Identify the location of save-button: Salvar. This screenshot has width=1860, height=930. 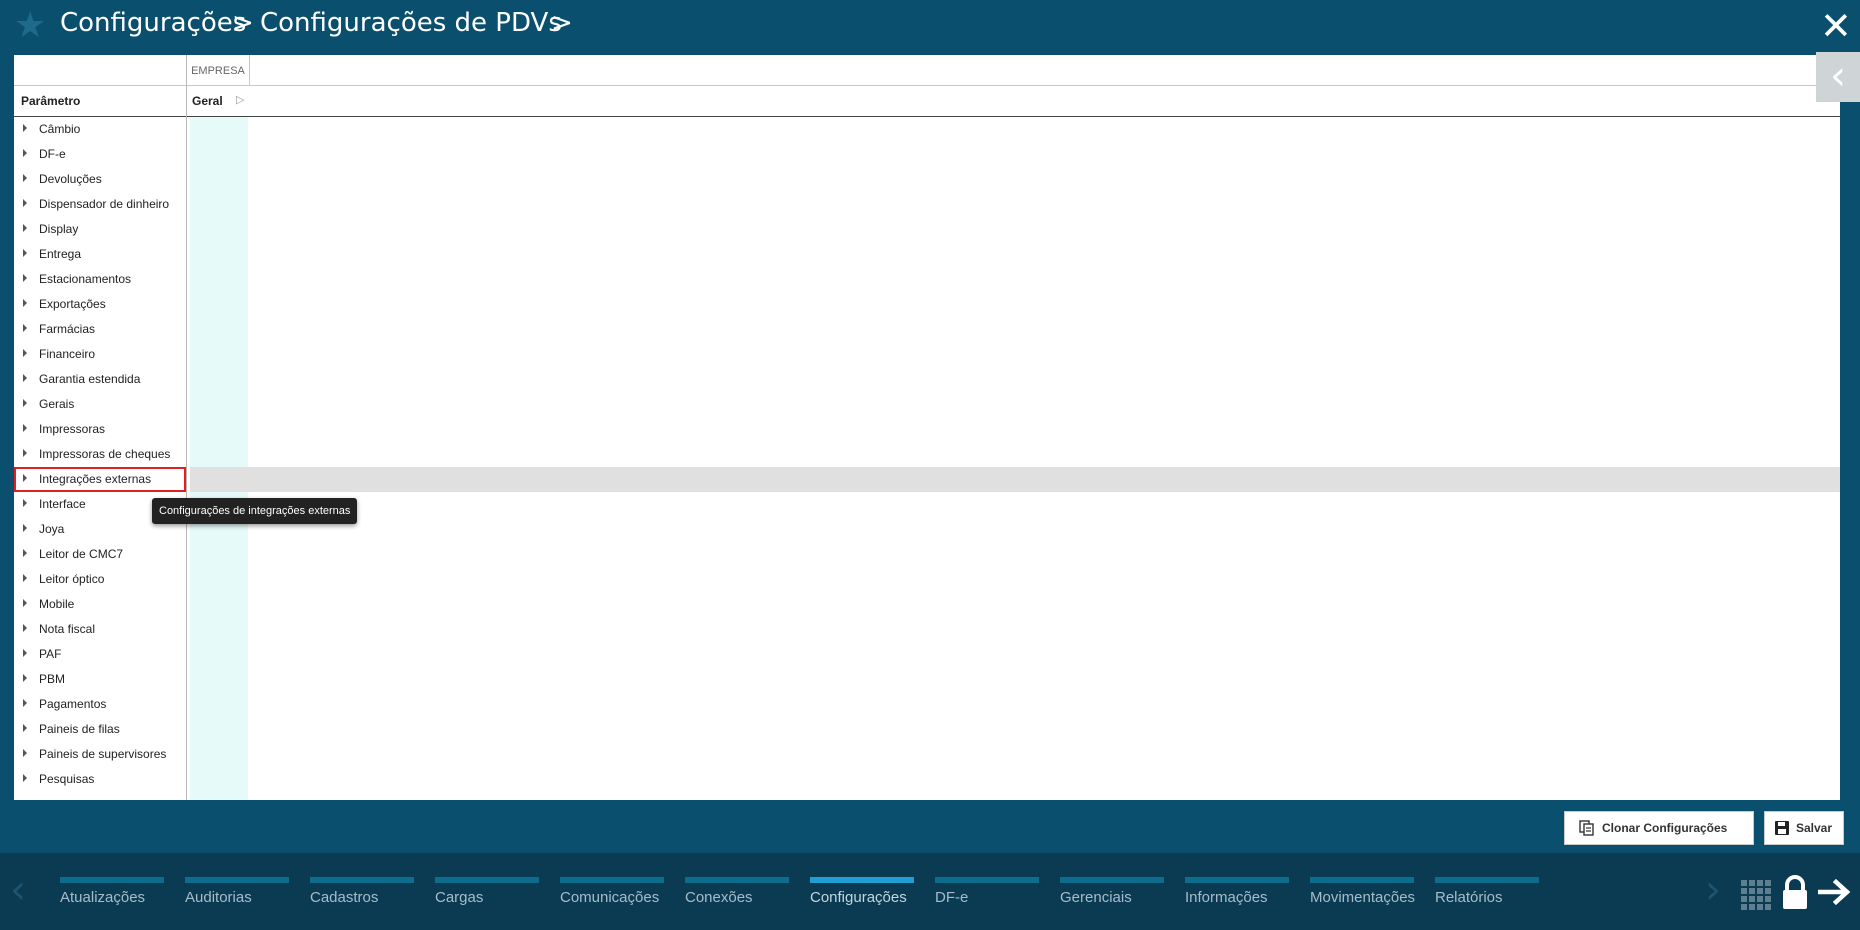
(1804, 828).